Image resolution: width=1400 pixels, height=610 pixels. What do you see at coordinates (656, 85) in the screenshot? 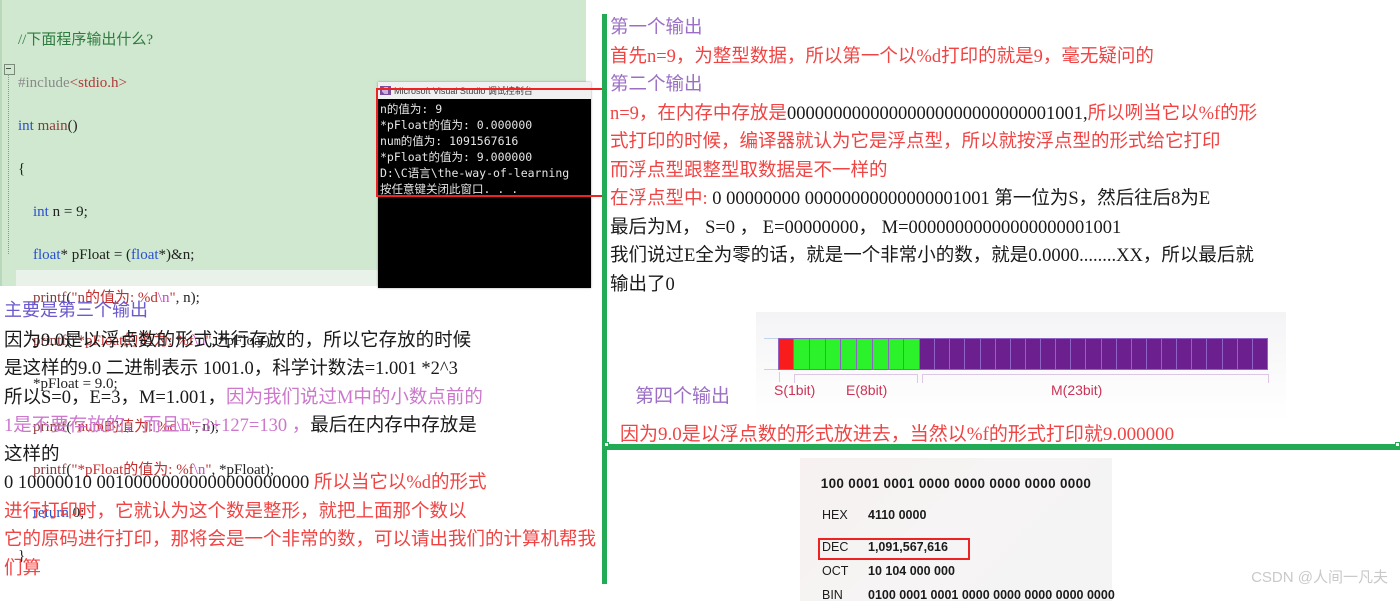
I see `right-heading-2: 第二个输出` at bounding box center [656, 85].